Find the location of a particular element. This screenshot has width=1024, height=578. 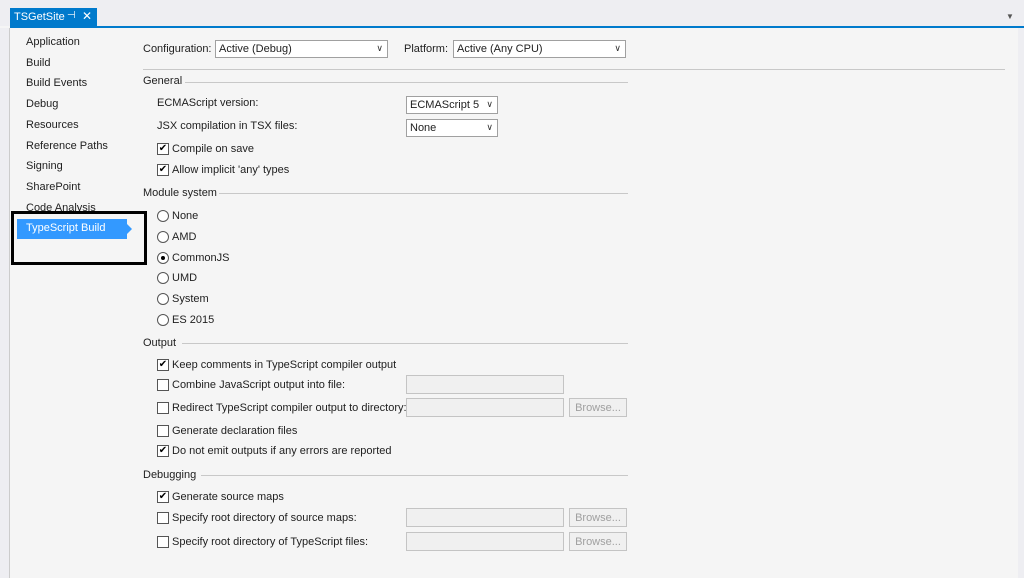

section-module-system: Module system is located at coordinates (180, 193).